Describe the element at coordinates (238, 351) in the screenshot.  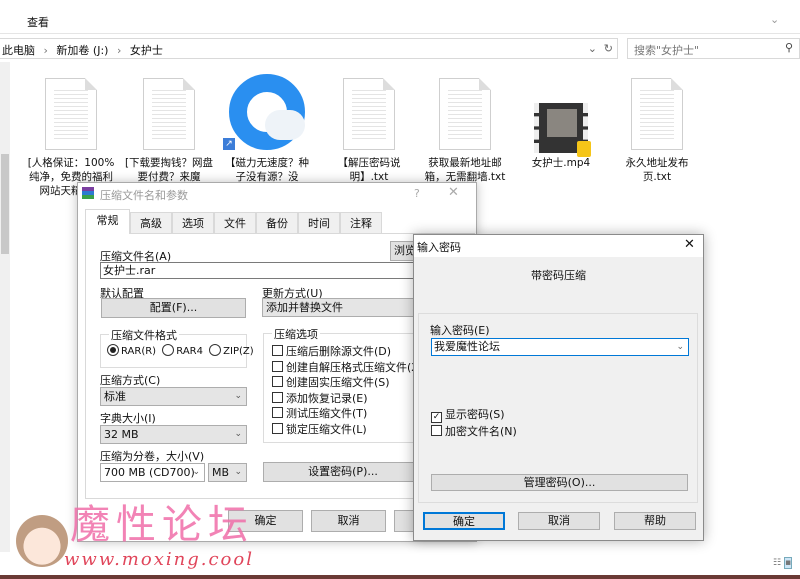
I see `radio-zip-label: ZIP(Z)` at that location.